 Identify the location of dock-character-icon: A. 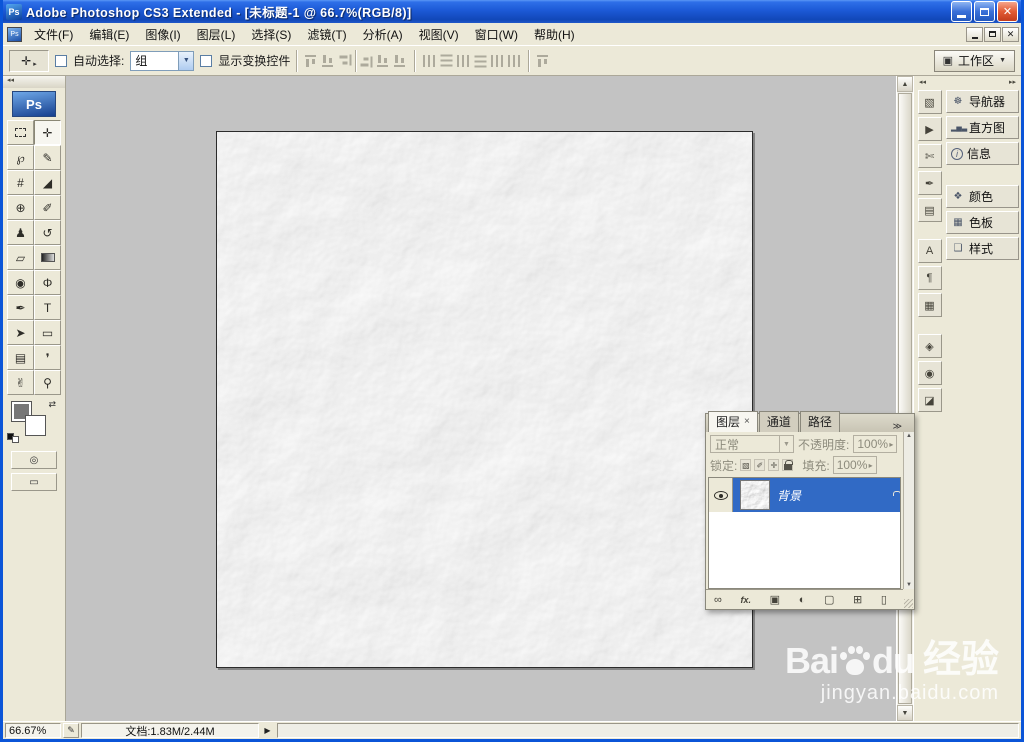
(929, 251).